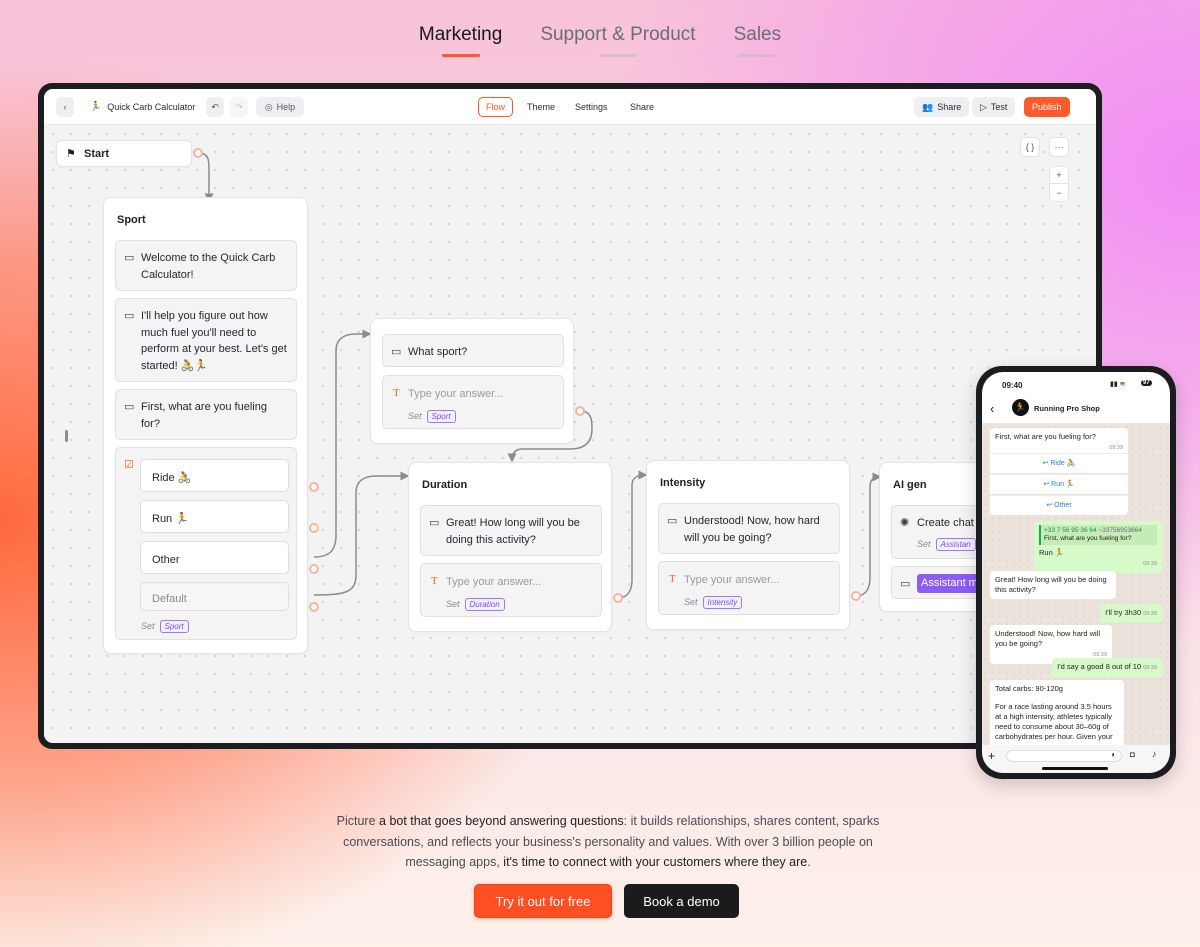 Image resolution: width=1200 pixels, height=947 pixels. Describe the element at coordinates (268, 106) in the screenshot. I see `help-icon: ◎` at that location.